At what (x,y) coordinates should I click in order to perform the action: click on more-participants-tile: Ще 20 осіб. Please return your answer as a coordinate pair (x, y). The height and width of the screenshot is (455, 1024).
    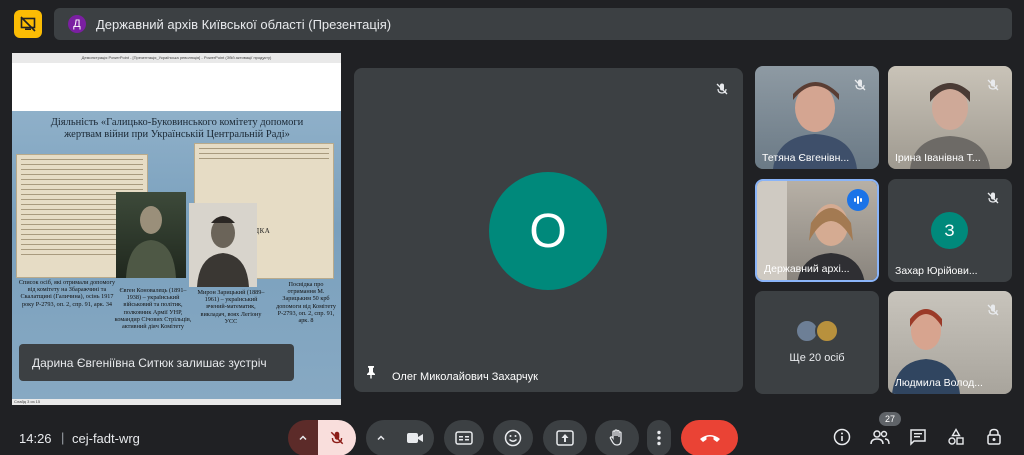
    Looking at the image, I should click on (817, 342).